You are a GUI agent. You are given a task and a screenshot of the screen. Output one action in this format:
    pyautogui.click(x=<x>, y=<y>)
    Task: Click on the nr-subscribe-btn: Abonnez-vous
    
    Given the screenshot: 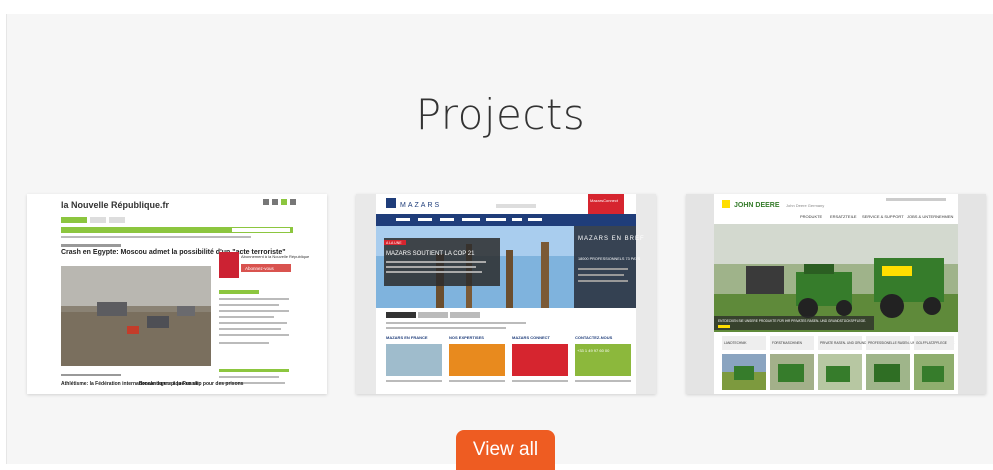 What is the action you would take?
    pyautogui.click(x=260, y=268)
    